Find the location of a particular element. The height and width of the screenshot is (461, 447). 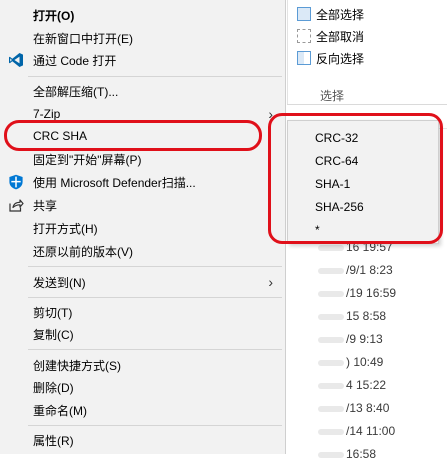

menu-item-label: 删除(D) is located at coordinates (53, 387).